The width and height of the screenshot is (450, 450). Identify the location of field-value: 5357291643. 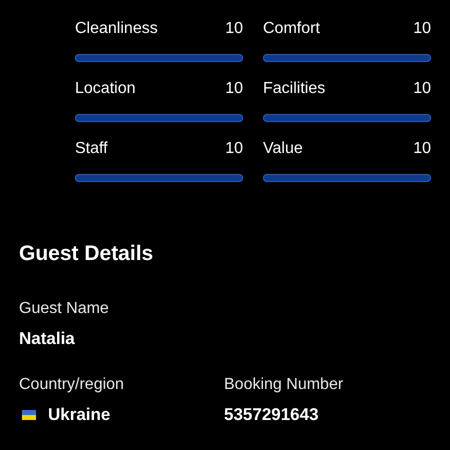
(272, 415).